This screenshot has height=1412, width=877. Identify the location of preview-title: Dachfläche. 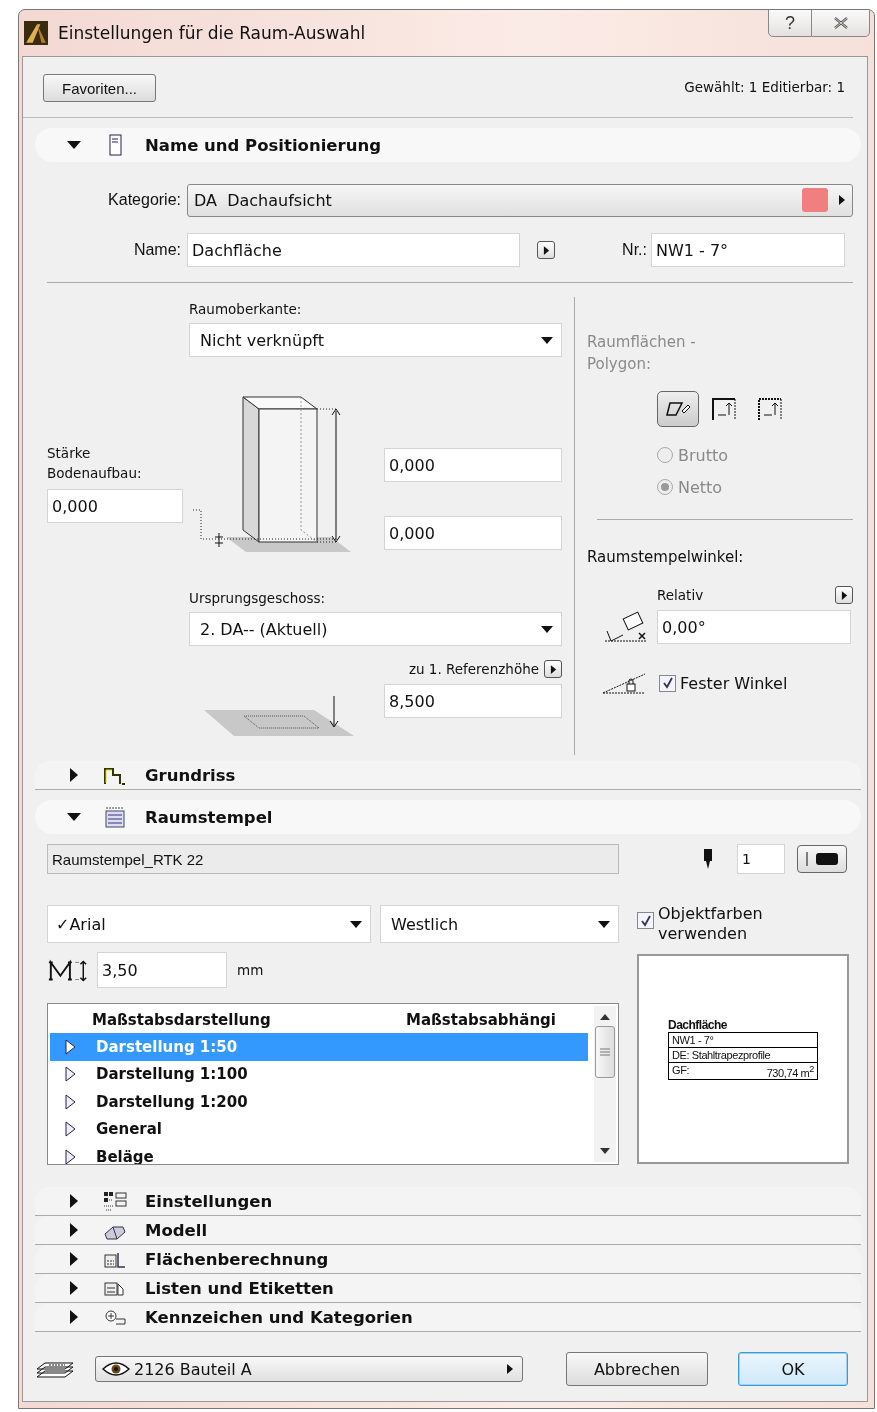
(698, 1024).